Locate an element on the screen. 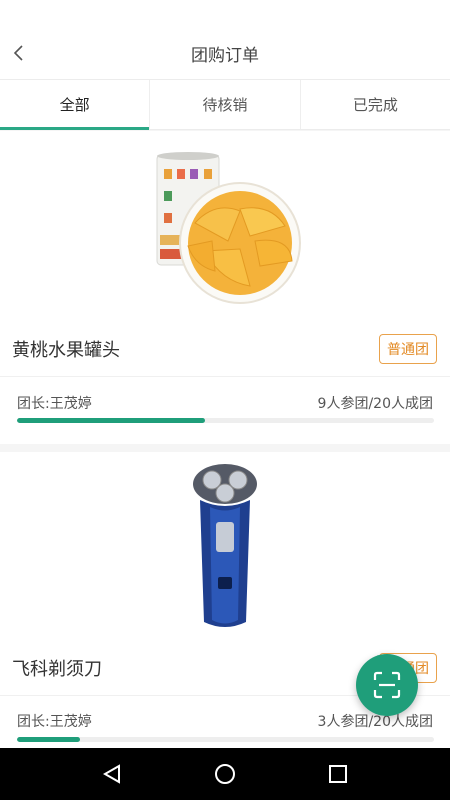 The image size is (450, 800). page-title: 团购订单 is located at coordinates (225, 56).